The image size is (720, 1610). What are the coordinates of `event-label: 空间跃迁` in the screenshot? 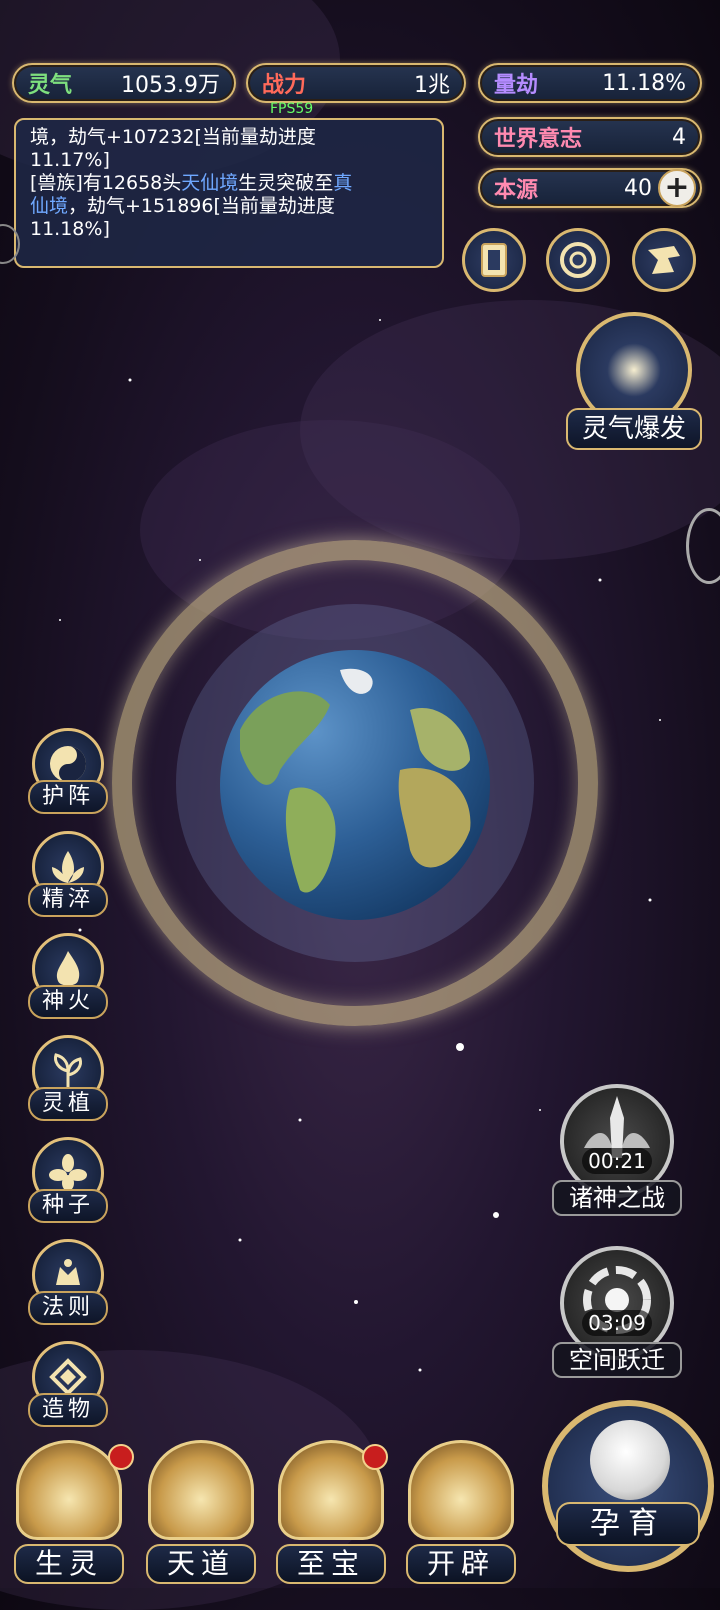 It's located at (617, 1360).